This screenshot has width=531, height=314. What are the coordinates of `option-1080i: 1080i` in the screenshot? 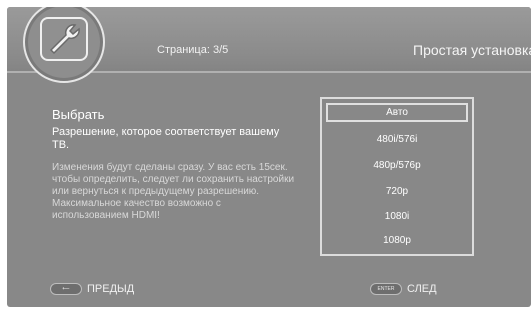 It's located at (397, 216).